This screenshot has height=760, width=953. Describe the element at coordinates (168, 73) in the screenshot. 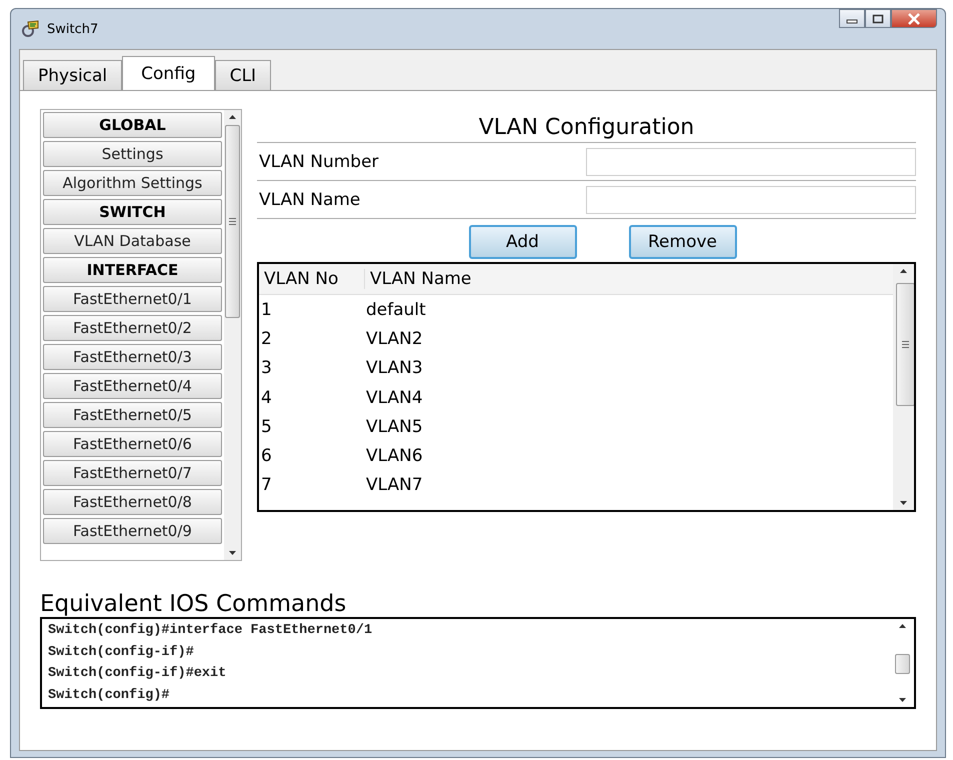

I see `tab: Config` at that location.